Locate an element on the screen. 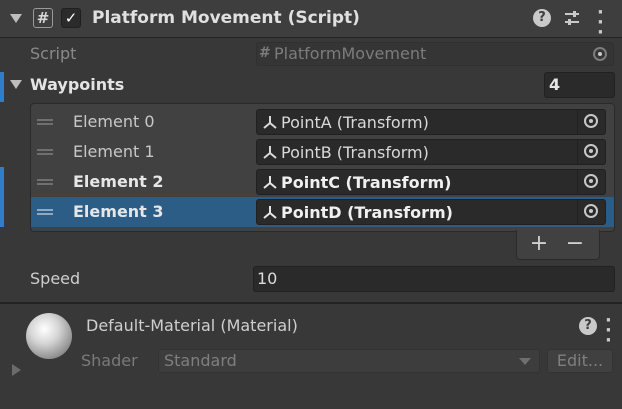 Image resolution: width=622 pixels, height=409 pixels. transform-value: PointD (Transform) is located at coordinates (367, 212).